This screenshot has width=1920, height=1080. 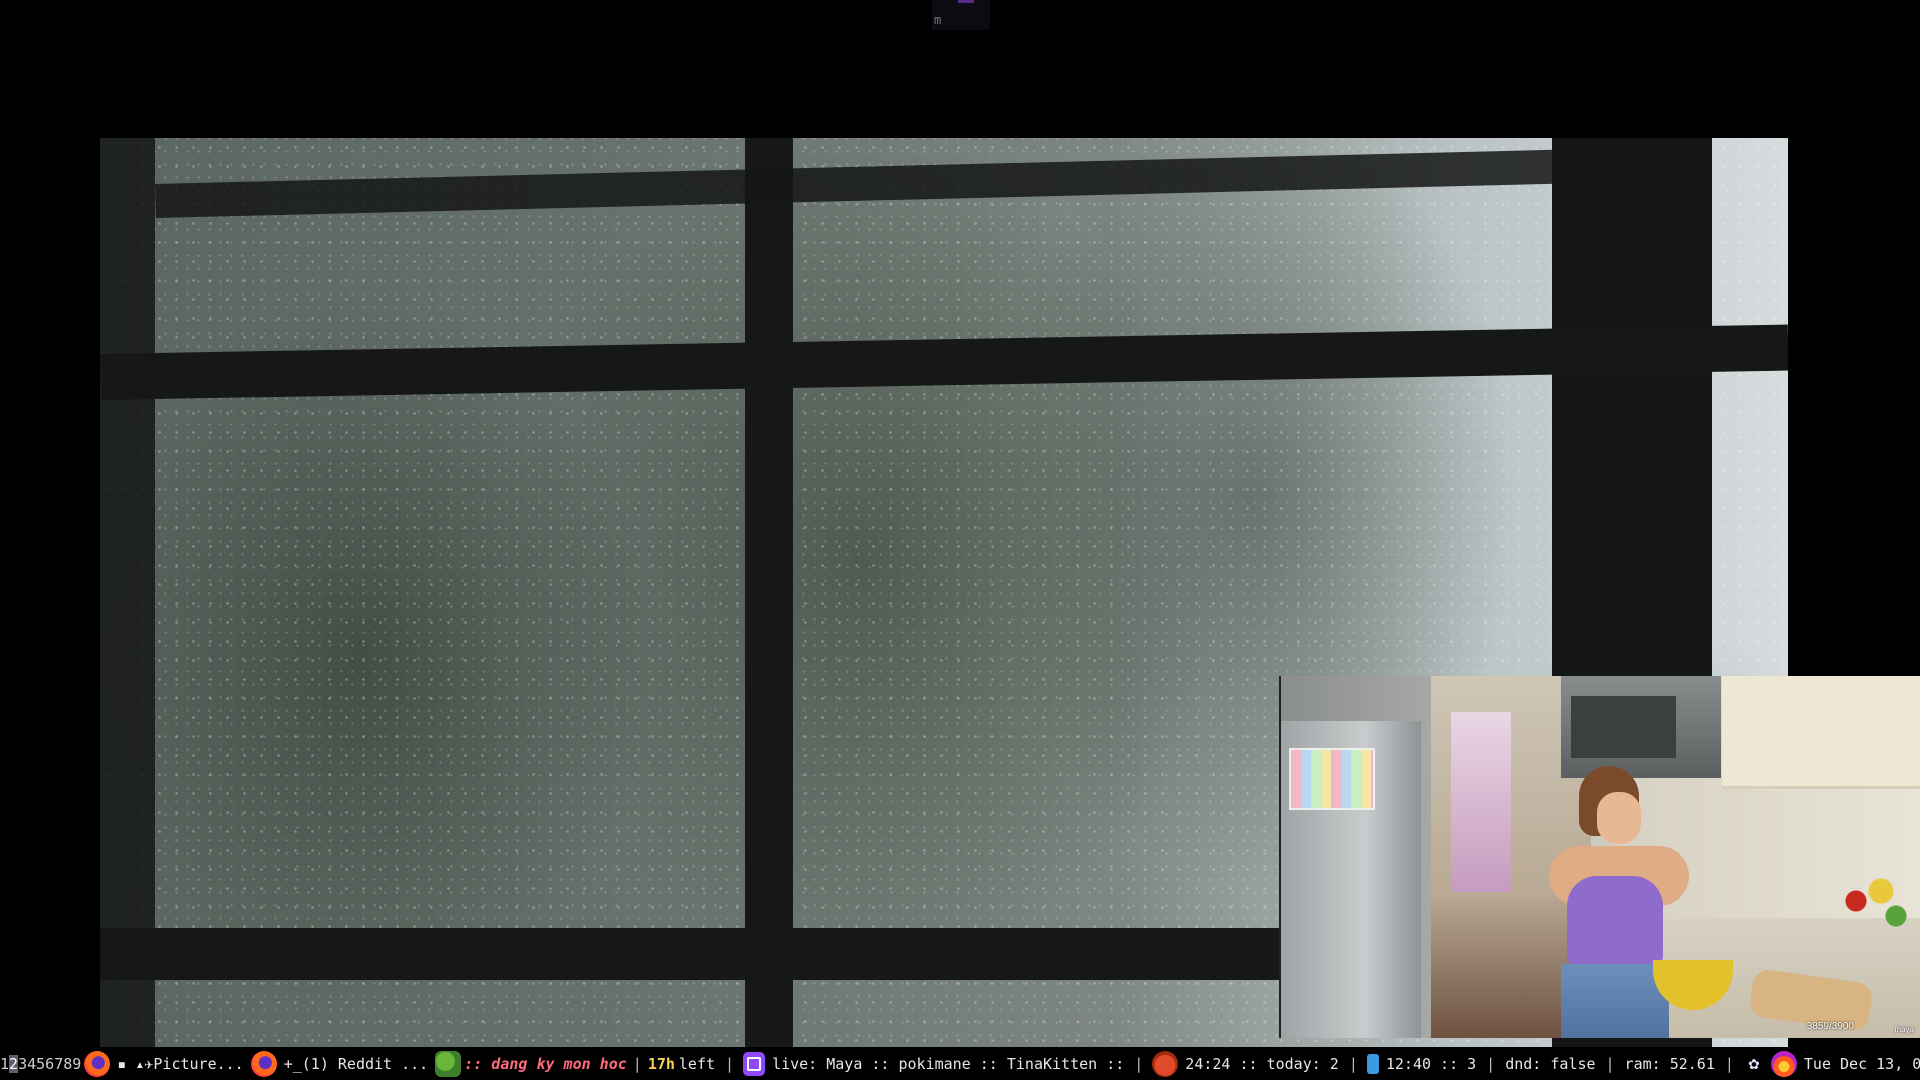 I want to click on water-reminder: 12:40 :: 3, so click(x=1431, y=1064).